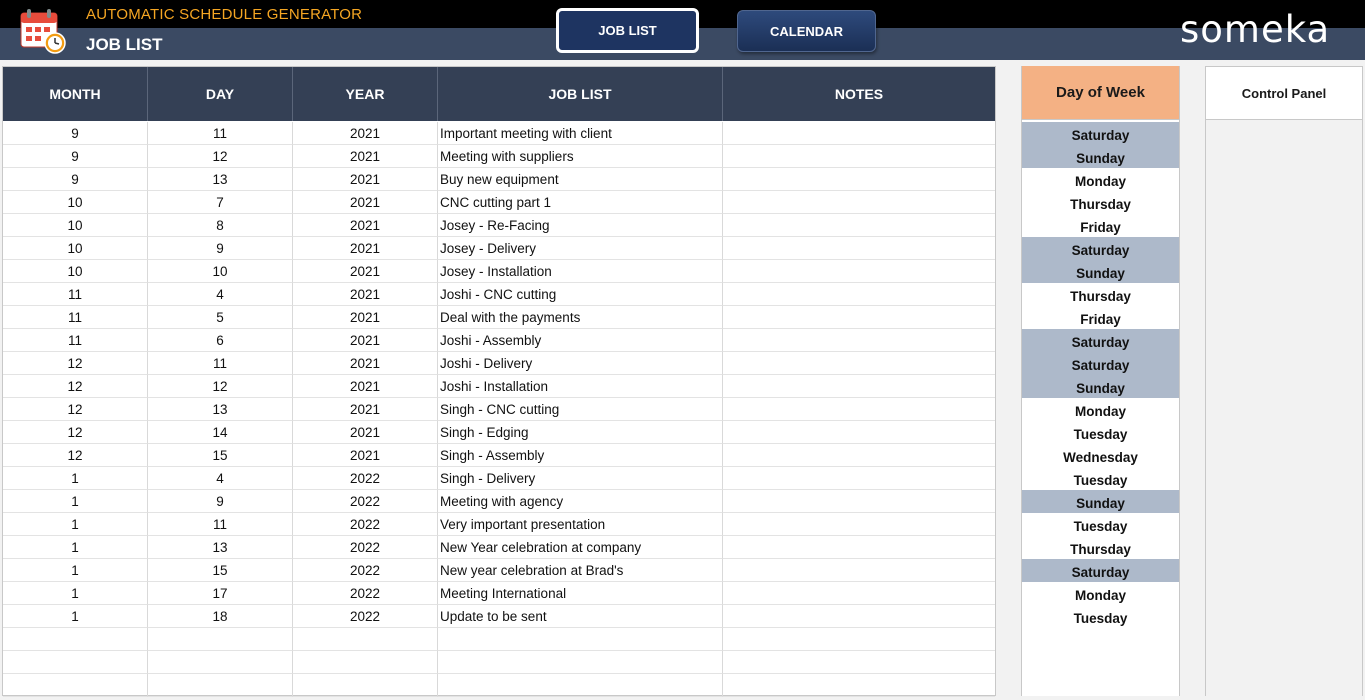  Describe the element at coordinates (806, 31) in the screenshot. I see `calendar-button: CALENDAR` at that location.